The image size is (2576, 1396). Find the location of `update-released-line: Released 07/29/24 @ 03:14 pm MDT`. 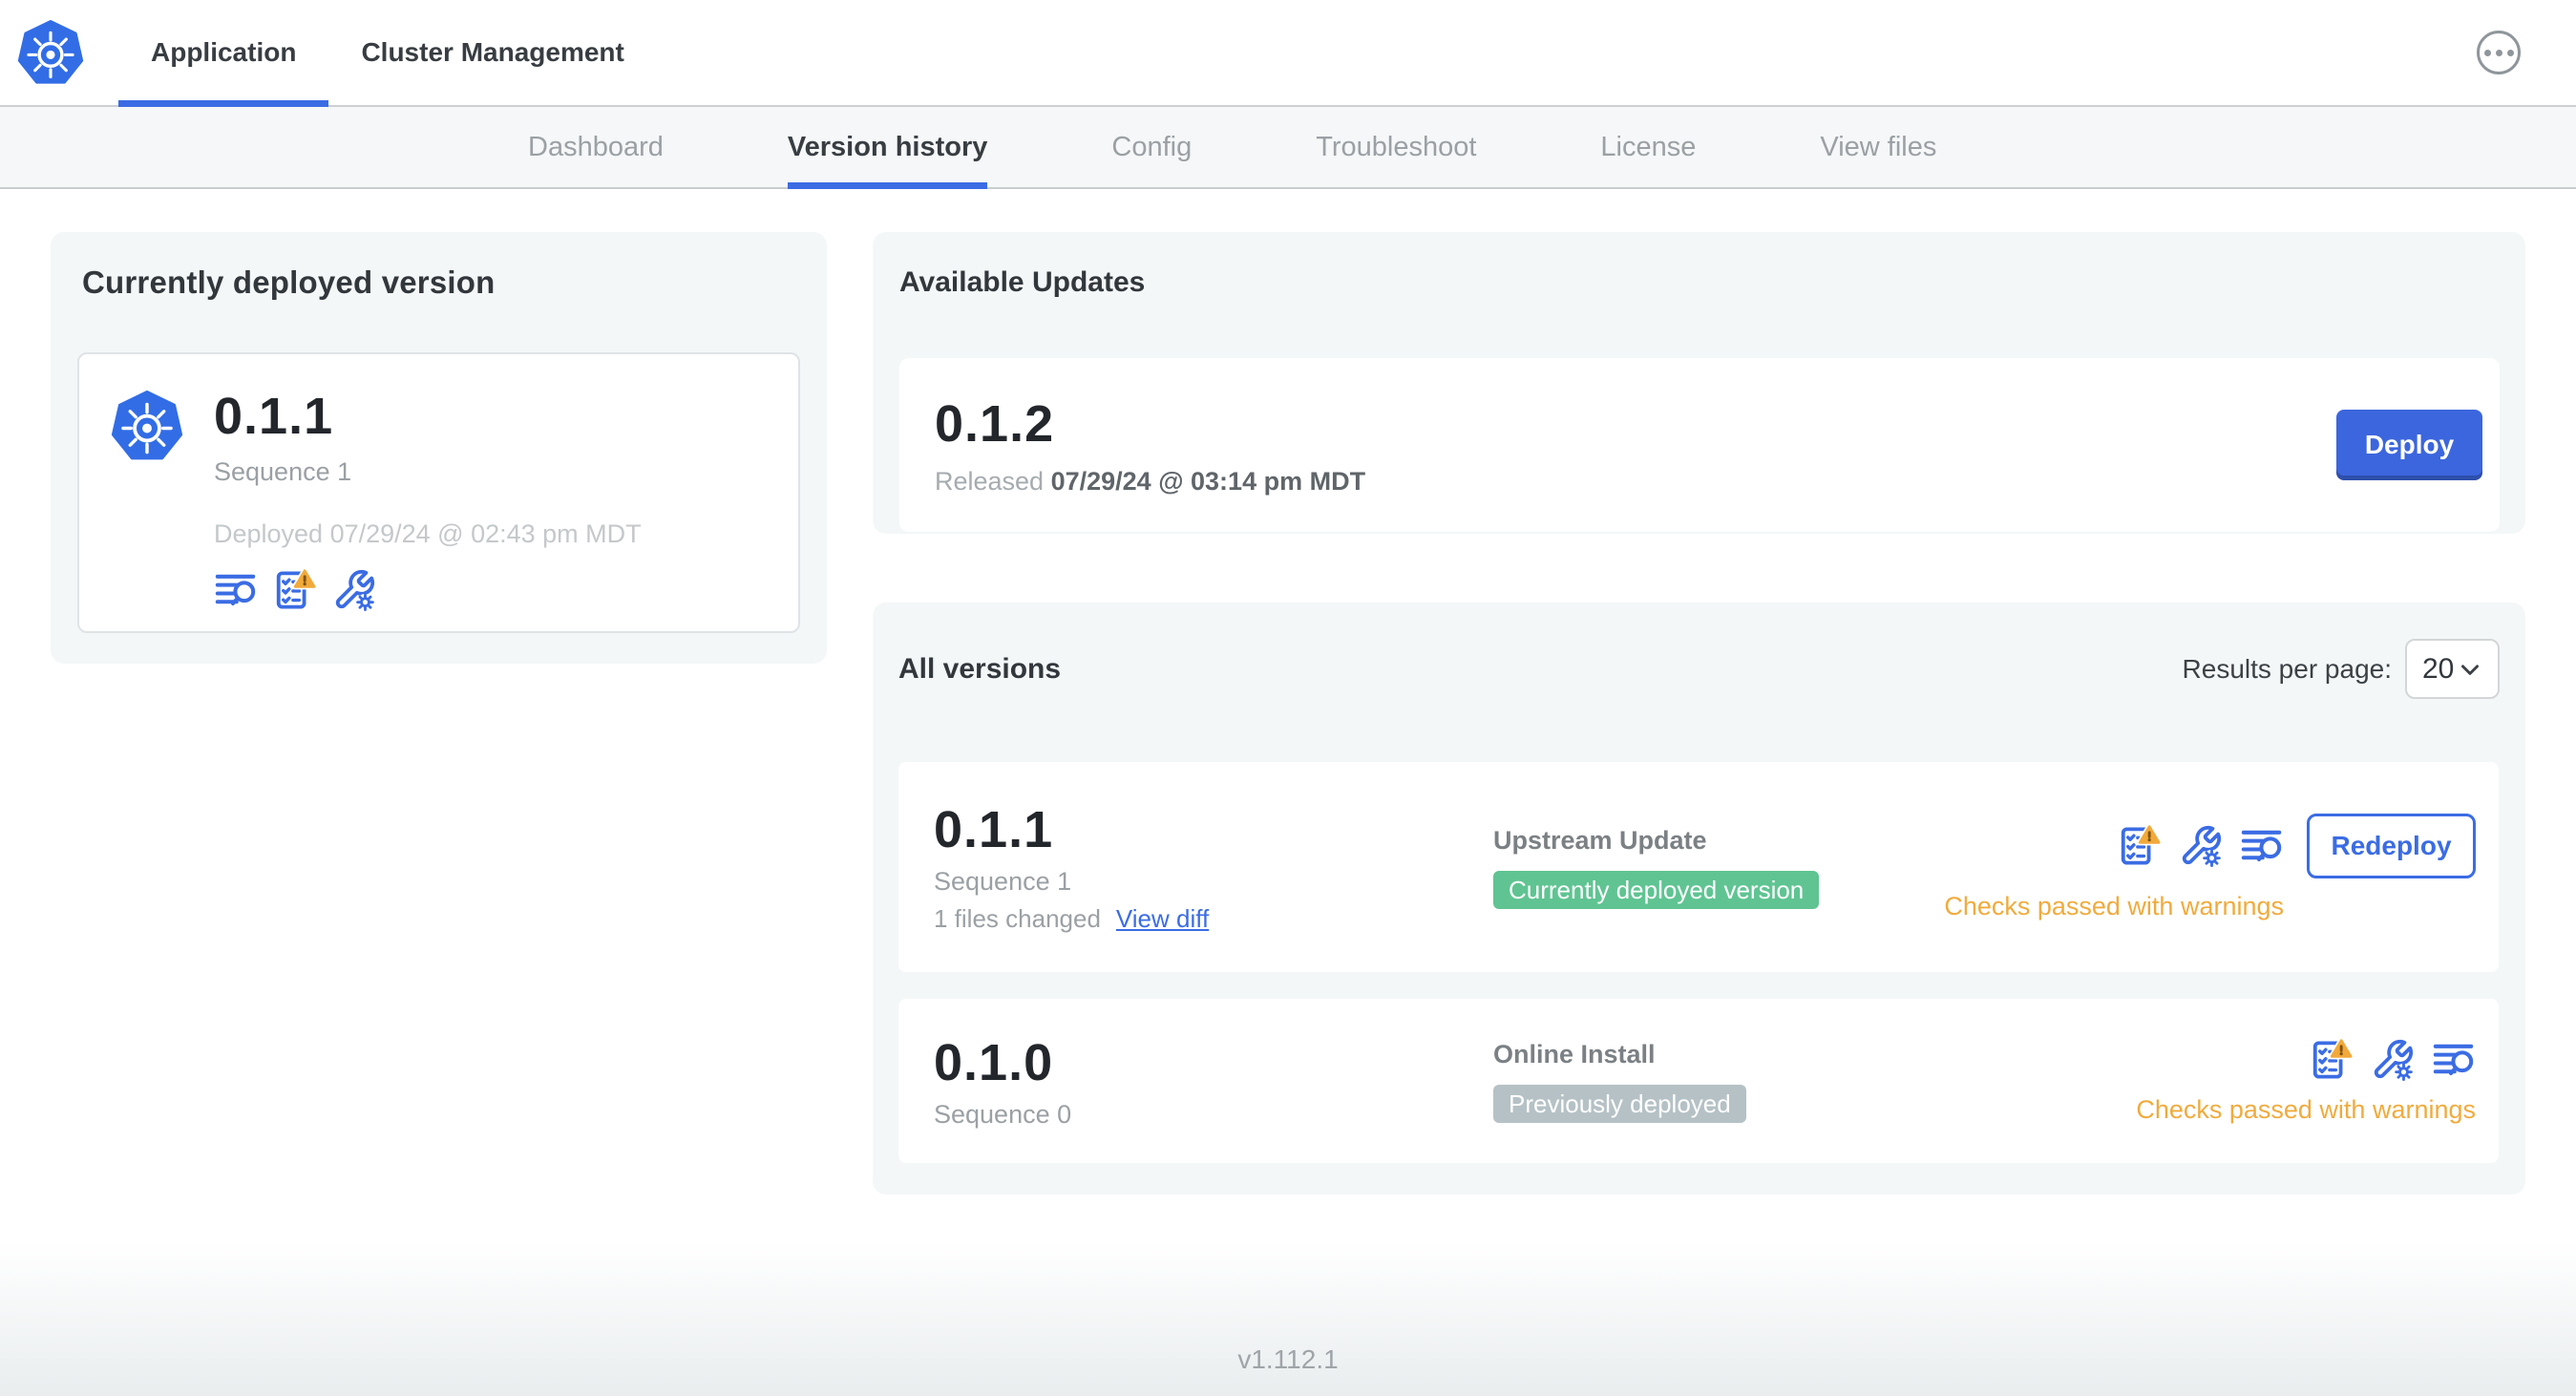

update-released-line: Released 07/29/24 @ 03:14 pm MDT is located at coordinates (1150, 482).